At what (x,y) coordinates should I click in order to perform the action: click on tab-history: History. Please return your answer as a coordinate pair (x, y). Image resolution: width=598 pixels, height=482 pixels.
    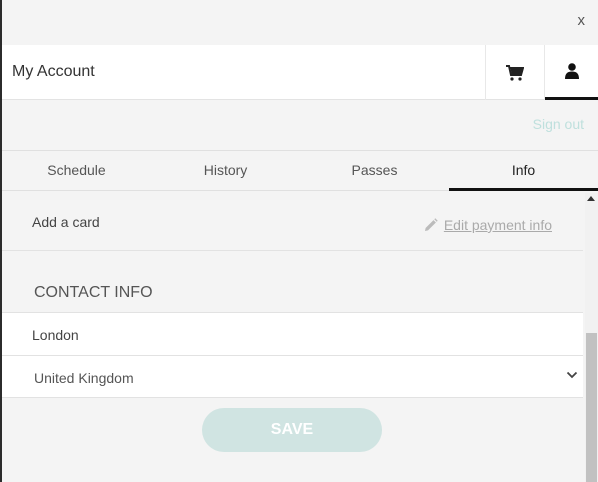
    Looking at the image, I should click on (225, 170).